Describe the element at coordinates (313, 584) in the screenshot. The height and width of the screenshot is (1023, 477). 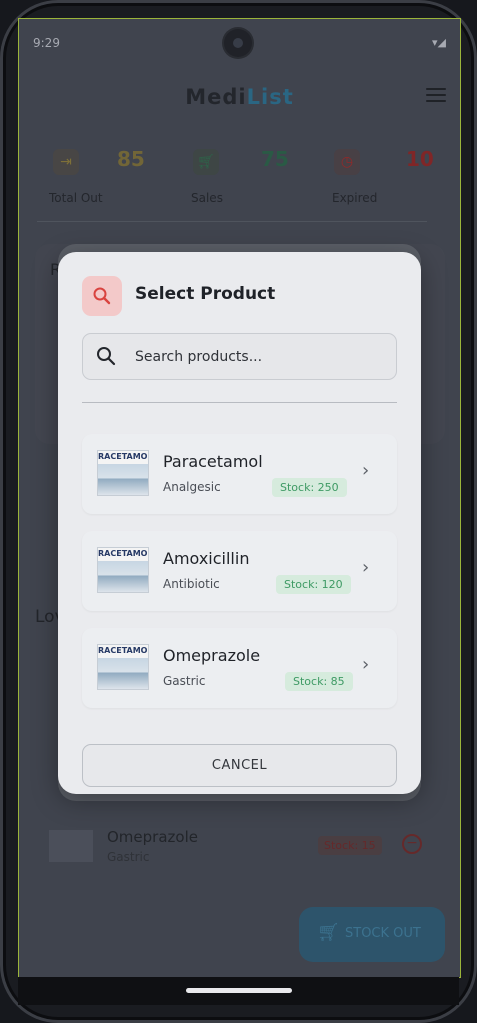
I see `stock-badge: Stock: 120` at that location.